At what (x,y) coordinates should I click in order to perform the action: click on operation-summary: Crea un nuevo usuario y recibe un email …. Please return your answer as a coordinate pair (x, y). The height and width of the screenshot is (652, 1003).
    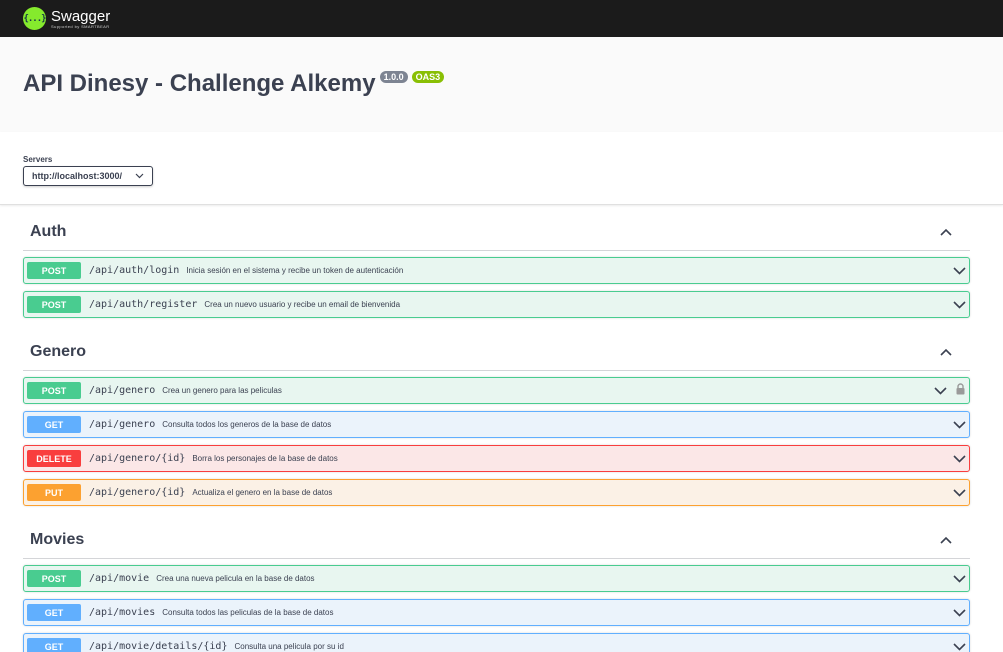
    Looking at the image, I should click on (302, 304).